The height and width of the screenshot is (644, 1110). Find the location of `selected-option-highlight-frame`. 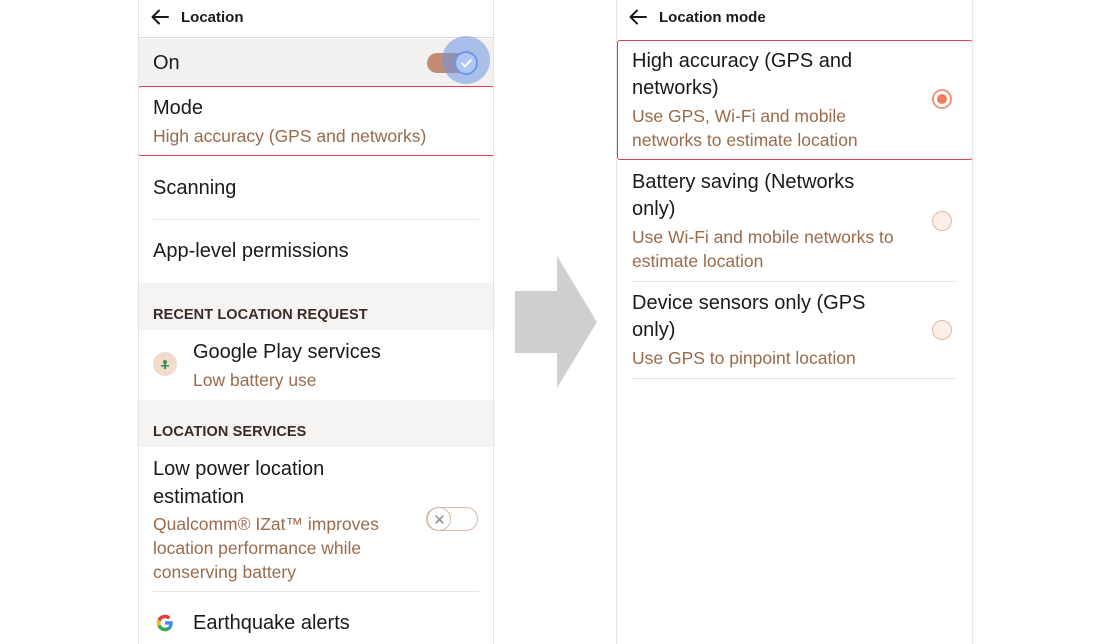

selected-option-highlight-frame is located at coordinates (794, 100).